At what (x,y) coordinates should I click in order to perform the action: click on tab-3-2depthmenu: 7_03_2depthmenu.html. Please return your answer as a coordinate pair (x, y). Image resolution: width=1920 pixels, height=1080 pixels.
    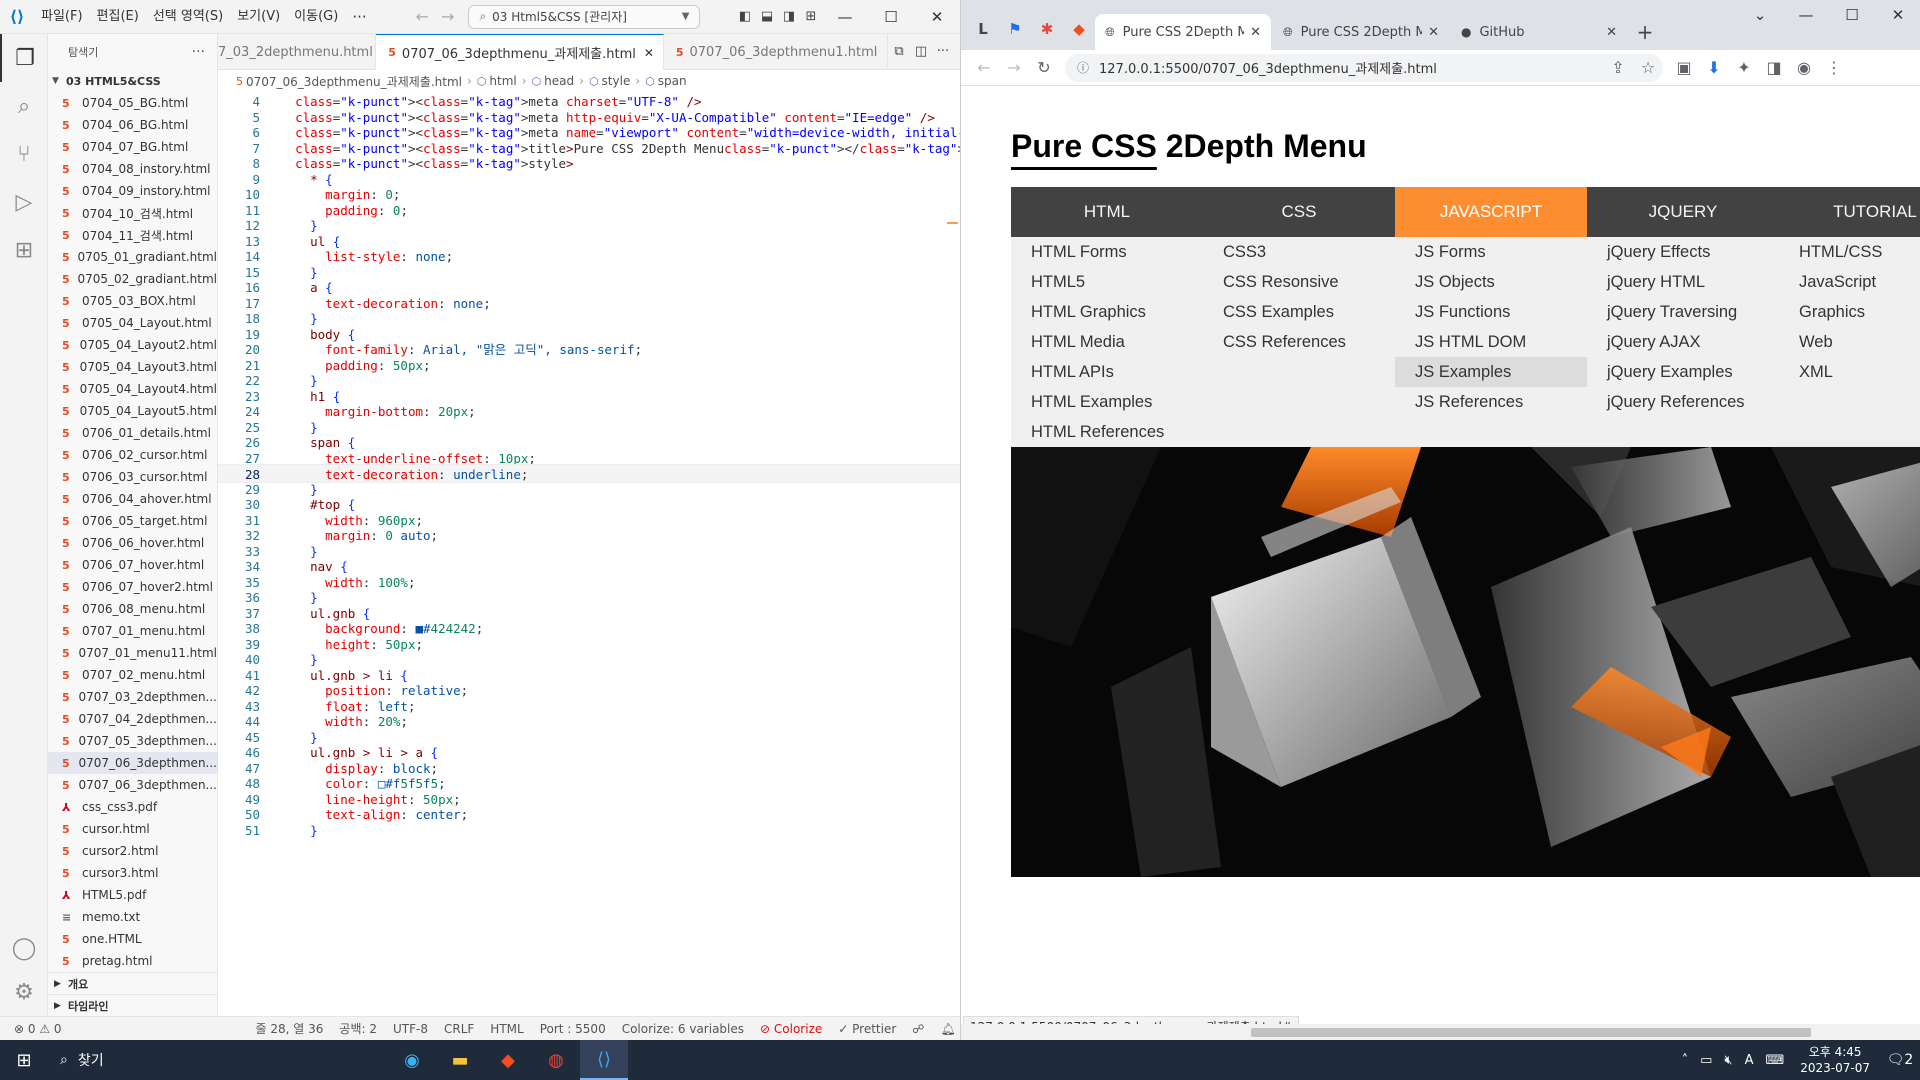
    Looking at the image, I should click on (297, 52).